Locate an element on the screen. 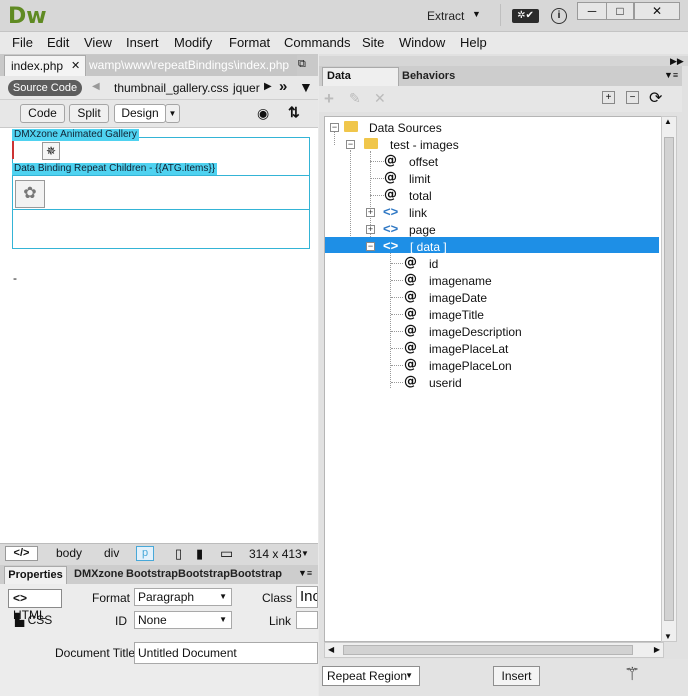  split-view-button: Split is located at coordinates (89, 113).